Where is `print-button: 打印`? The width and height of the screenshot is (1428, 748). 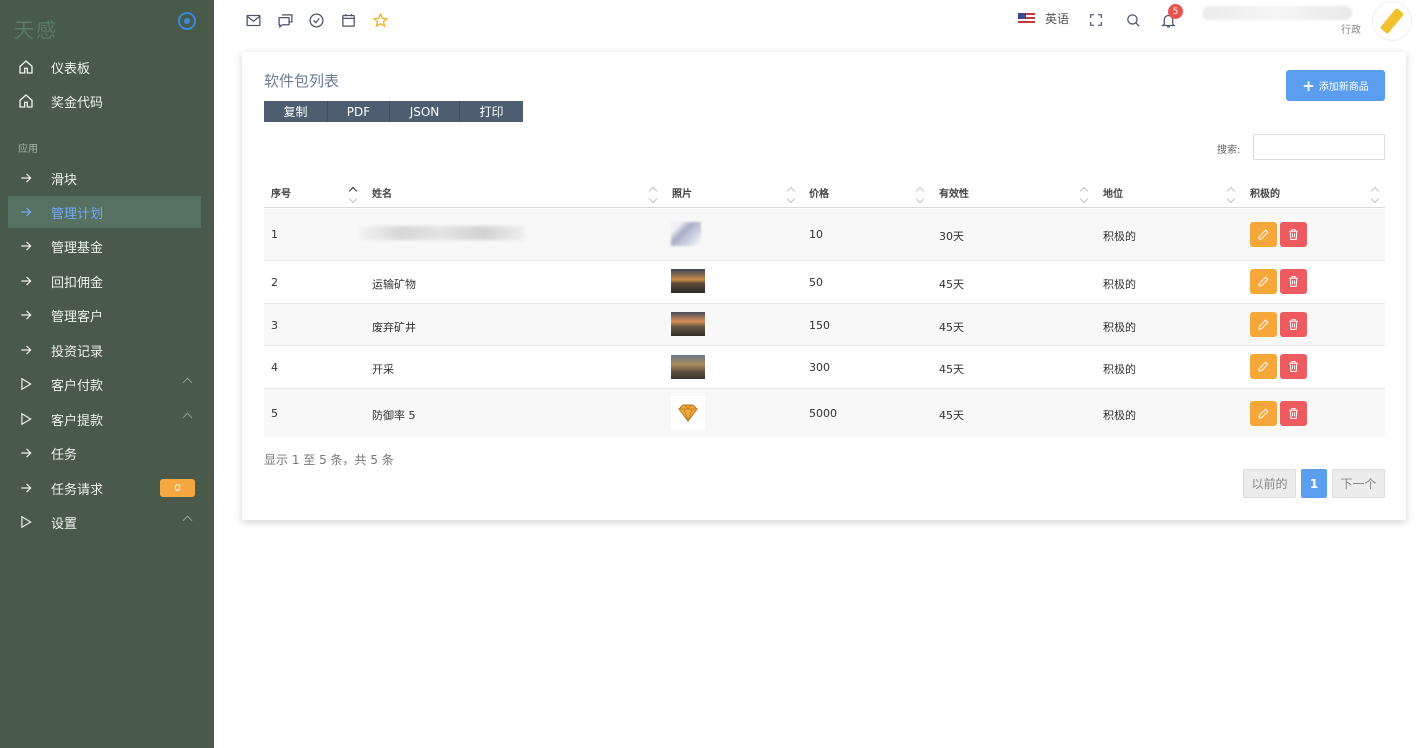 print-button: 打印 is located at coordinates (491, 111).